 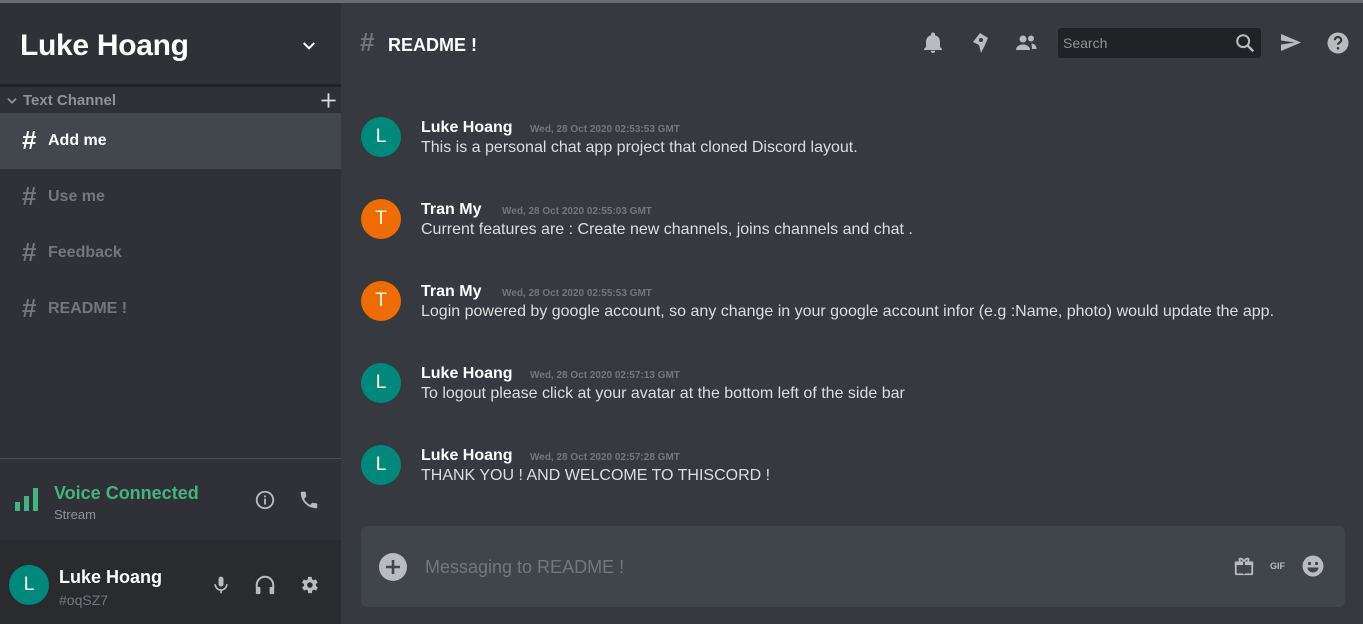 I want to click on search-box, so click(x=1159, y=43).